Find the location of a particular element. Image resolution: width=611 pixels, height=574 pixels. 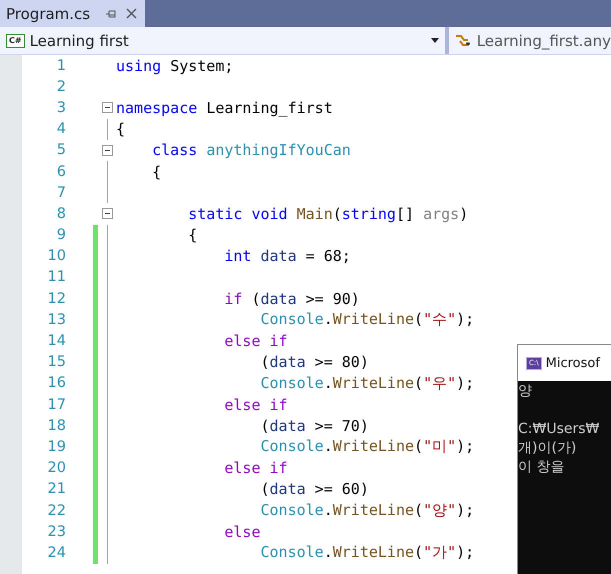

code-line: Console.WriteLine("수"); is located at coordinates (366, 320).